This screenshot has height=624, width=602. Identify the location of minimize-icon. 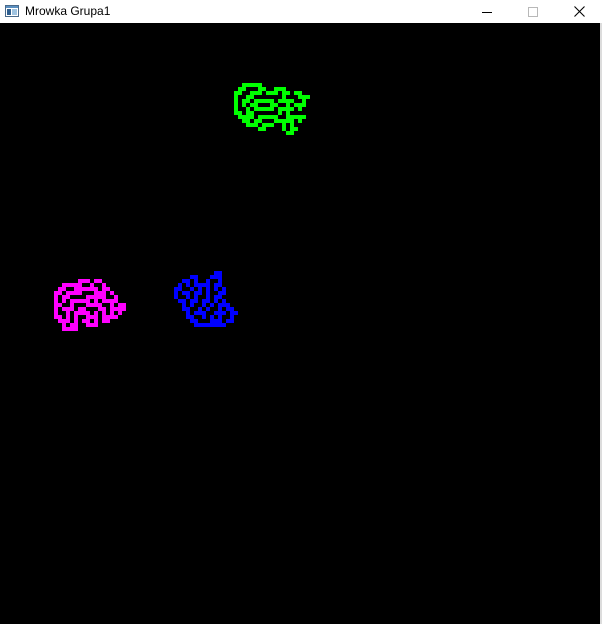
(487, 12).